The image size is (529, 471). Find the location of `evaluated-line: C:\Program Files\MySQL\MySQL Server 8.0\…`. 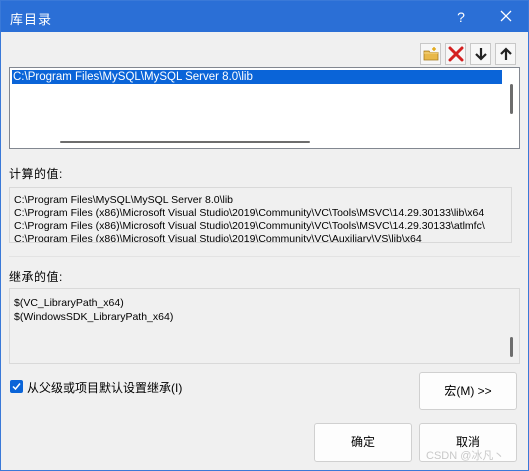

evaluated-line: C:\Program Files\MySQL\MySQL Server 8.0\… is located at coordinates (124, 200).